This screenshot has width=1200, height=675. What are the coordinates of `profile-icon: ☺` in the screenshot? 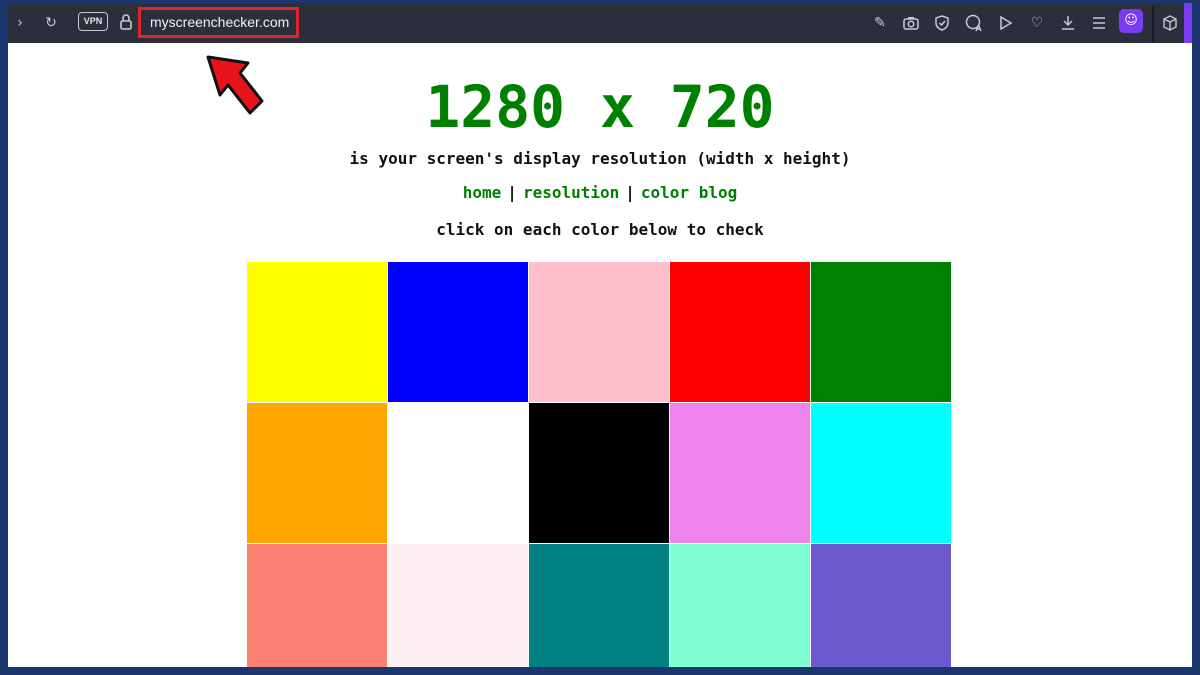 It's located at (1131, 21).